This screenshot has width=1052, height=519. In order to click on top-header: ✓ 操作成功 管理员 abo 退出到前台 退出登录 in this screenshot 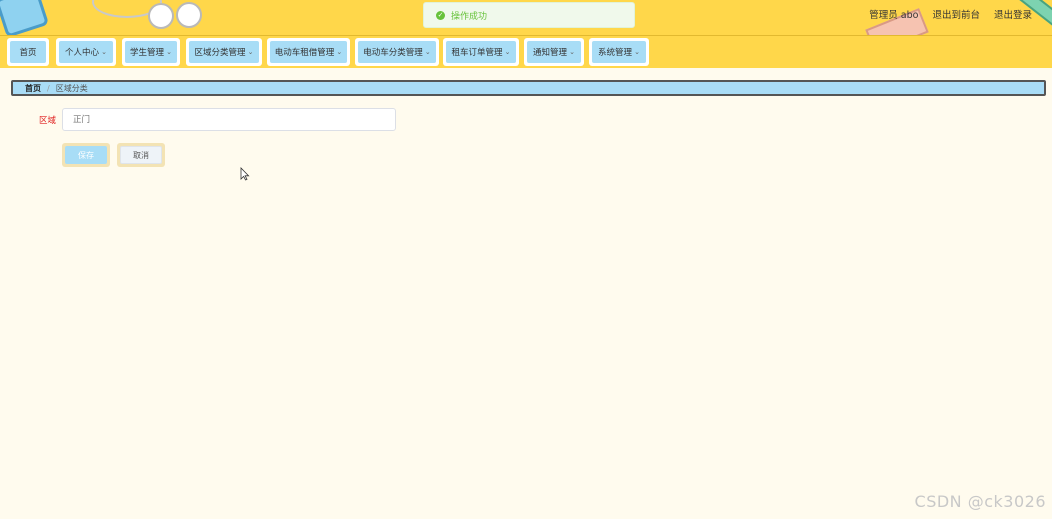, I will do `click(526, 18)`.